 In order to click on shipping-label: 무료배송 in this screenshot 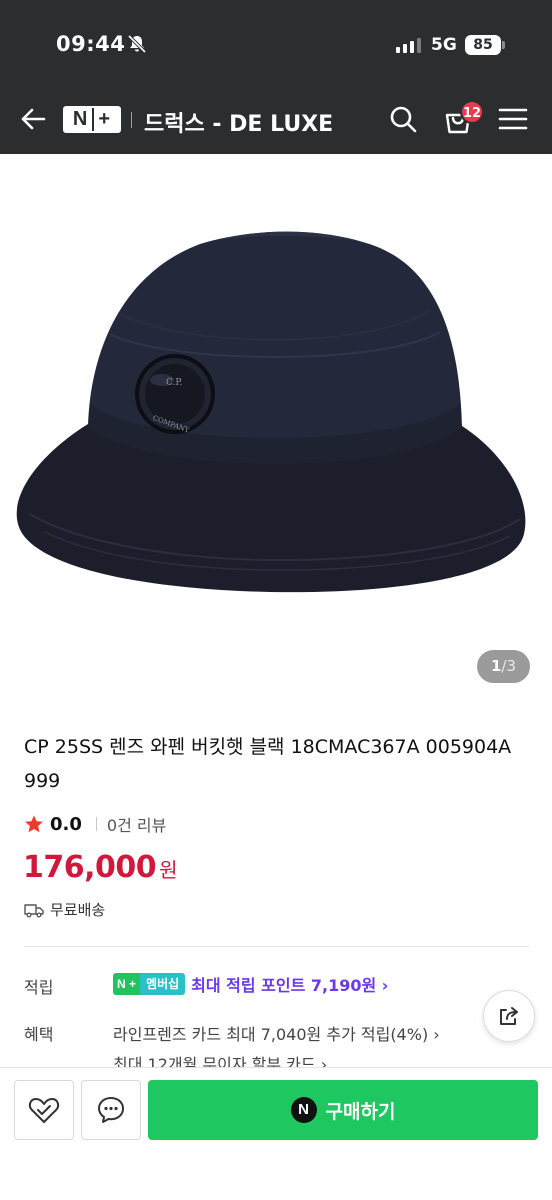, I will do `click(78, 910)`.